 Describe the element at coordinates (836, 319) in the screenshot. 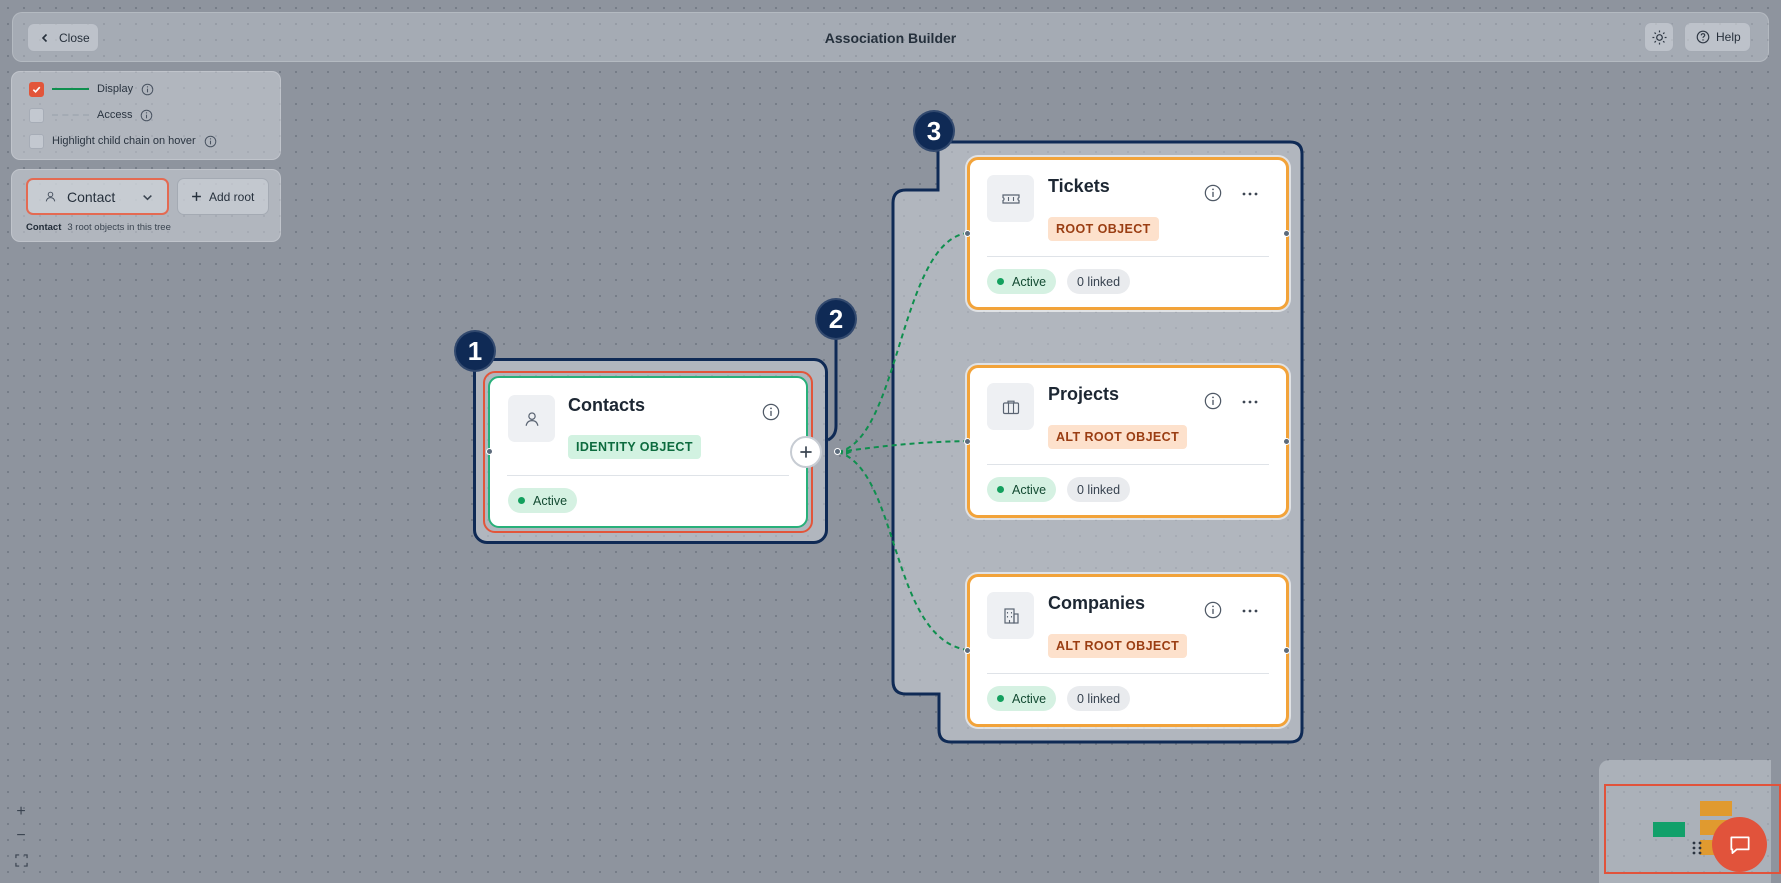

I see `step-badge-2: 2` at that location.